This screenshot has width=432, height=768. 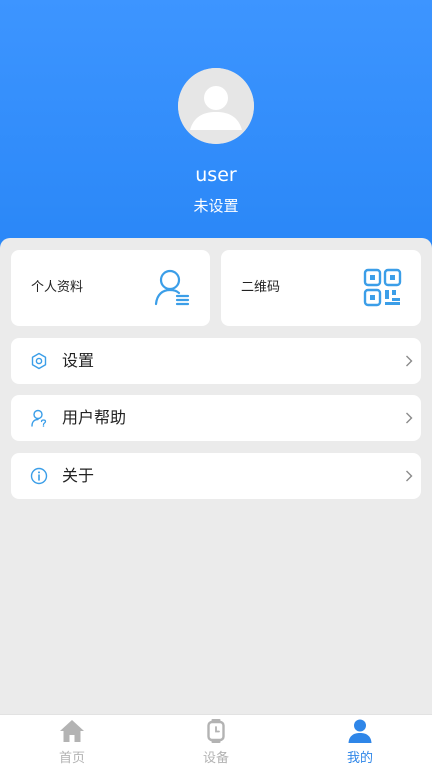 What do you see at coordinates (360, 731) in the screenshot?
I see `person-icon` at bounding box center [360, 731].